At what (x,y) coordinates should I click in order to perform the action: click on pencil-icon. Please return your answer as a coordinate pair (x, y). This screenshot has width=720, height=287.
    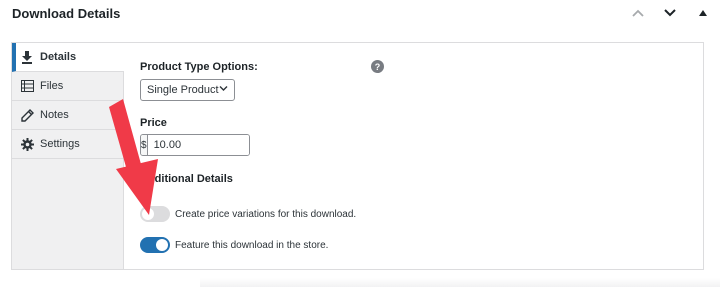
    Looking at the image, I should click on (27, 115).